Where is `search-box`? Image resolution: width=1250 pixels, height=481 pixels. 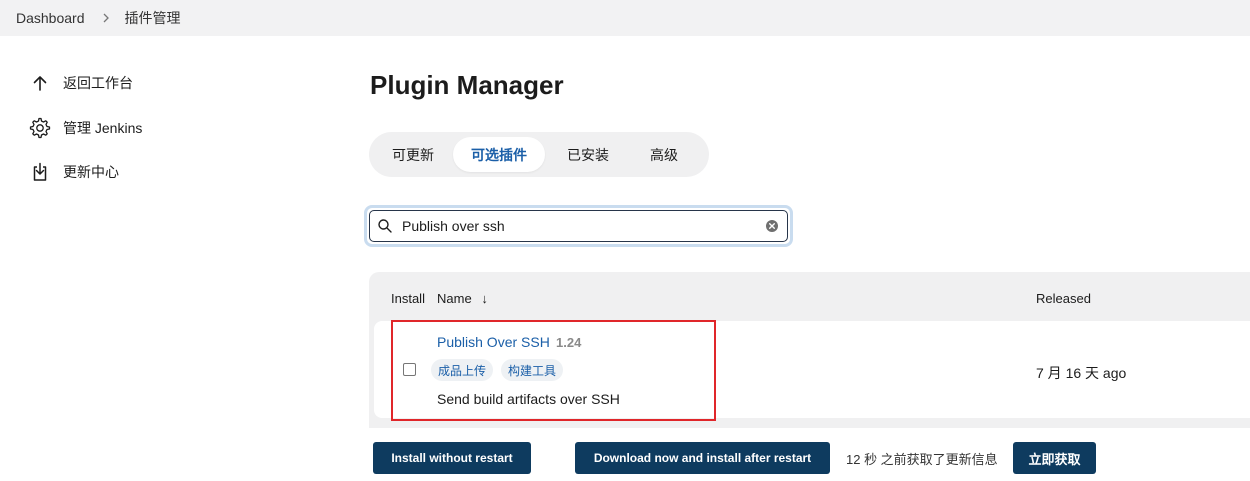 search-box is located at coordinates (578, 226).